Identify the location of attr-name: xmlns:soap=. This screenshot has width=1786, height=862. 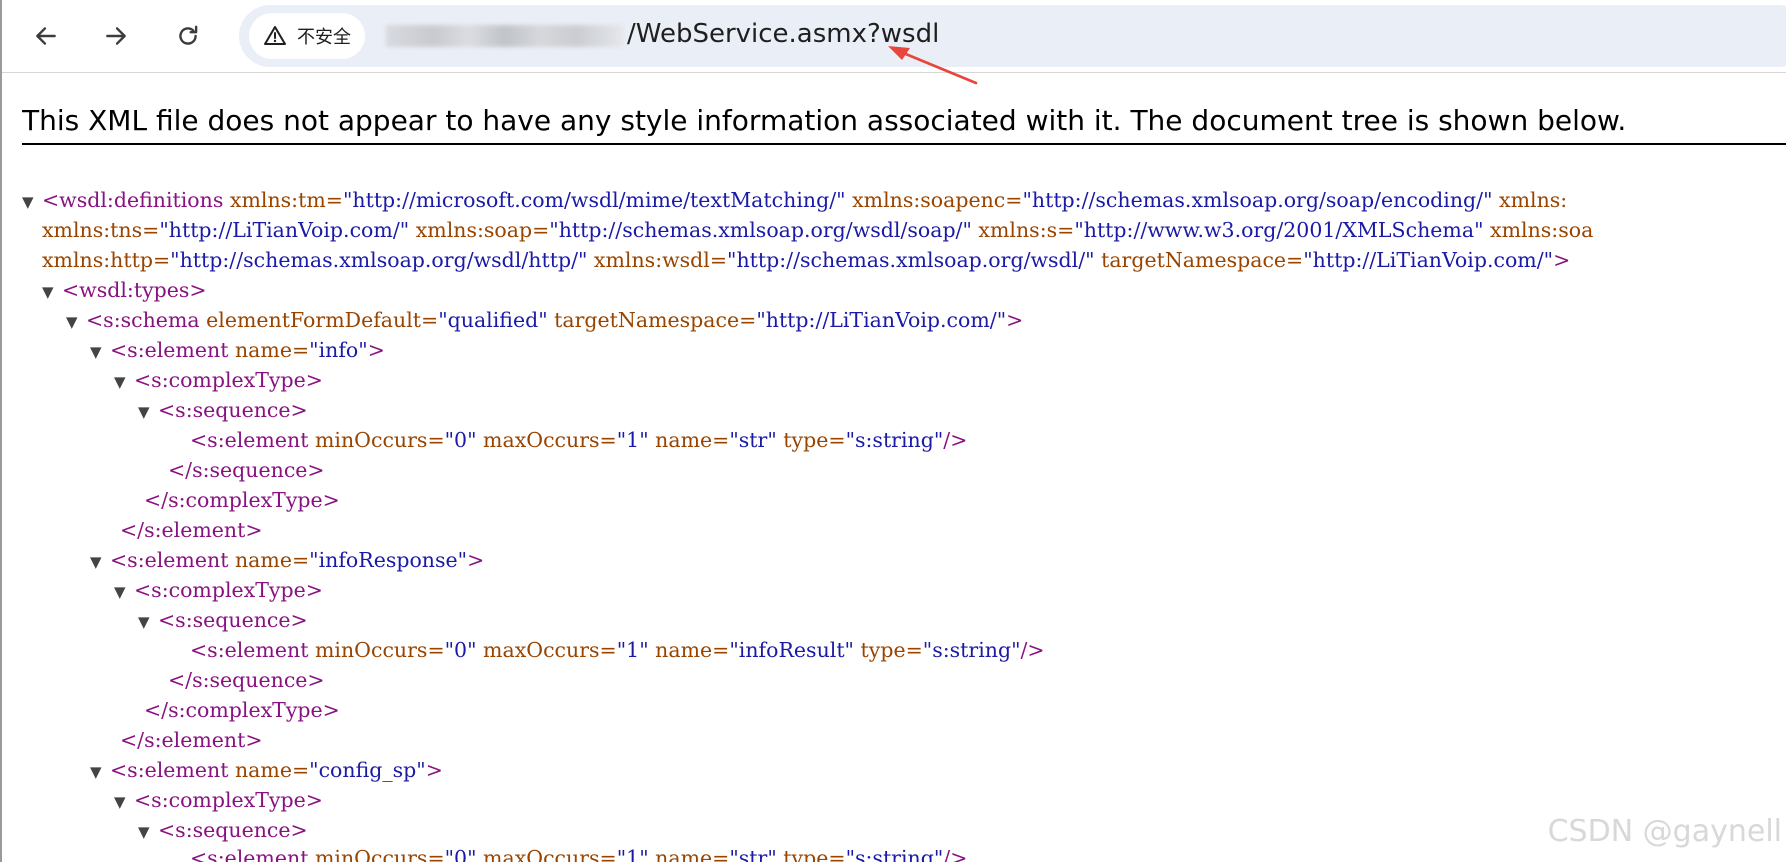
(479, 230).